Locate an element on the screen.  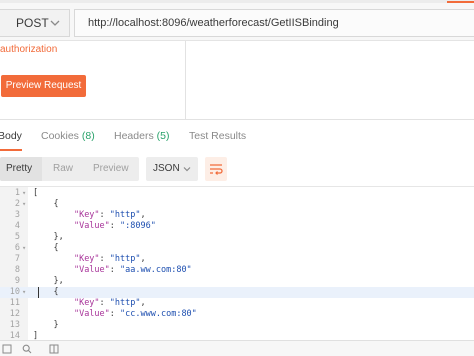
language-select: JSON is located at coordinates (172, 169).